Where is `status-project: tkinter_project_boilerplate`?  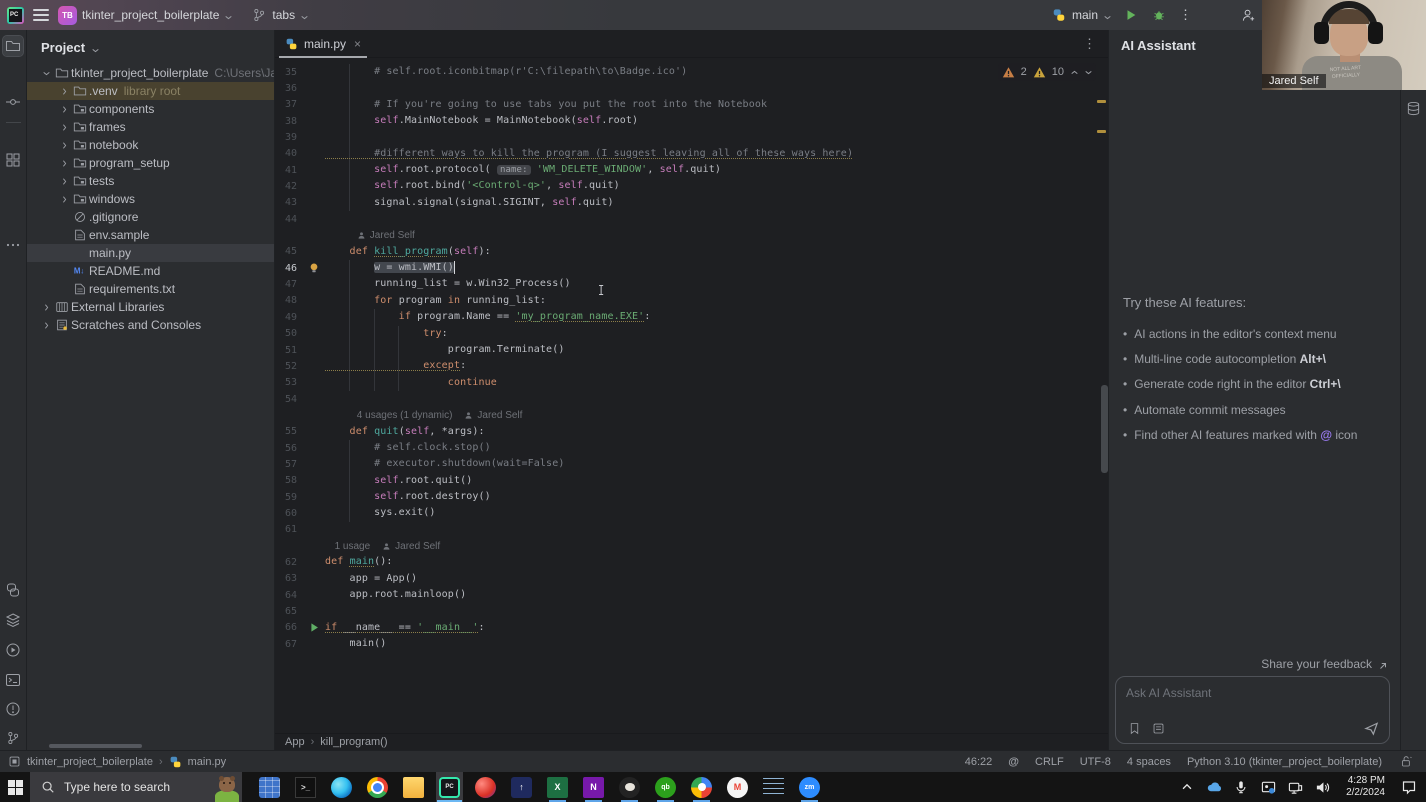 status-project: tkinter_project_boilerplate is located at coordinates (90, 762).